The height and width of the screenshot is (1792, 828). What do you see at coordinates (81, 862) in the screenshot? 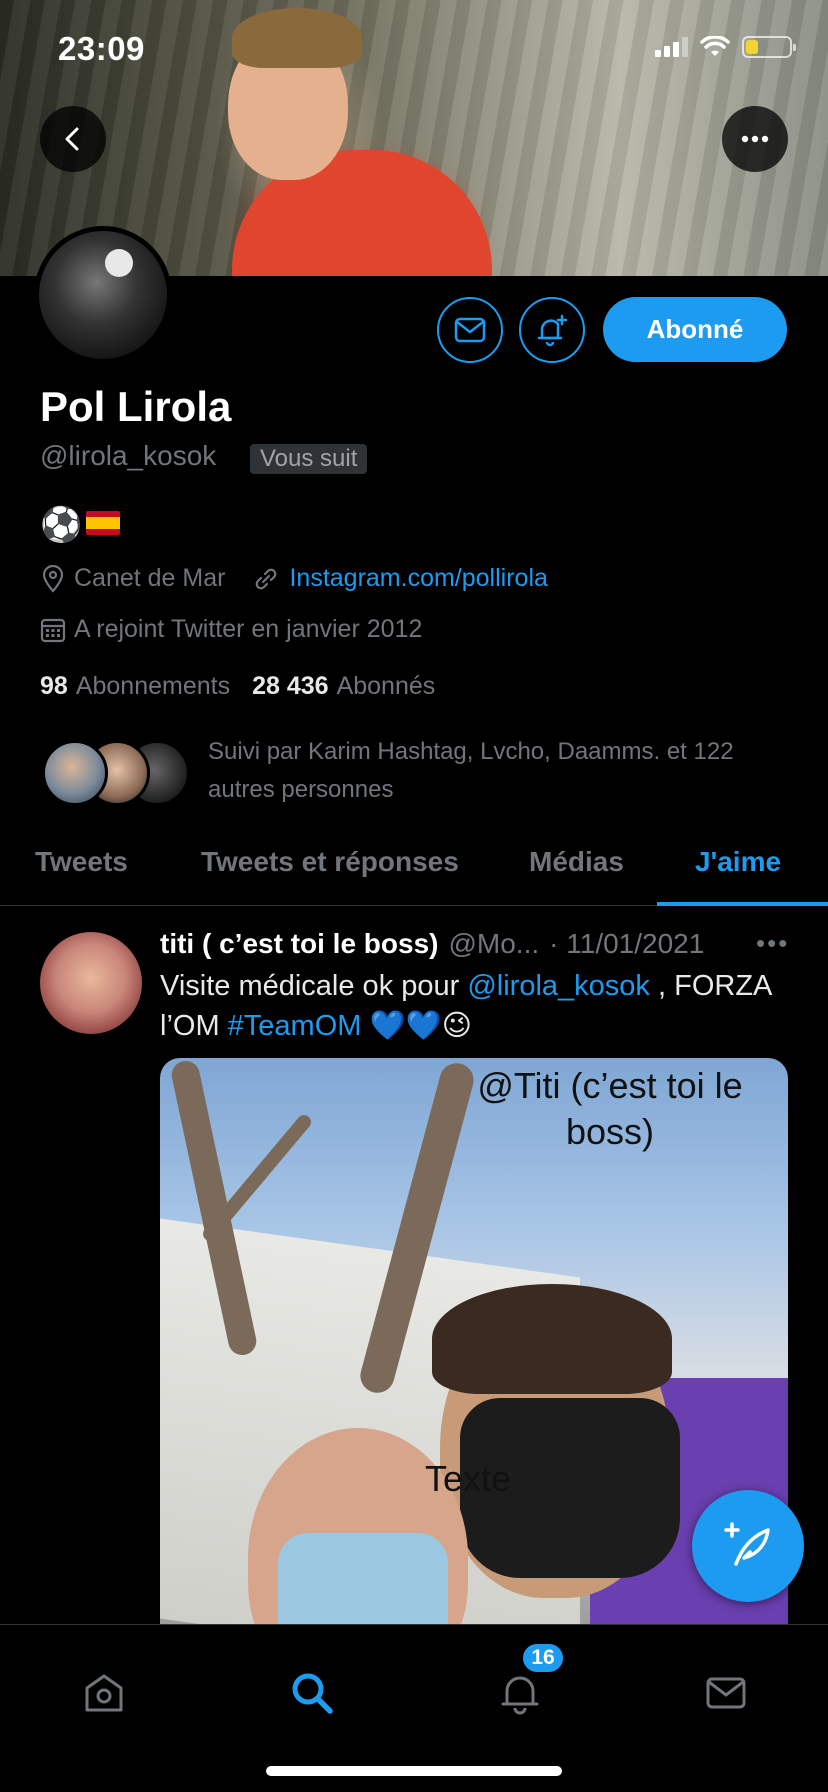
I see `tab-tweets: Tweets` at bounding box center [81, 862].